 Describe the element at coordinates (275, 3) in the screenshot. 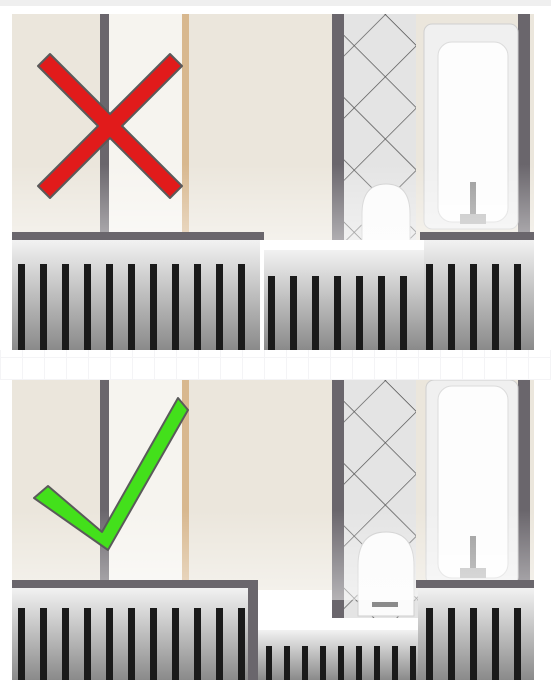

I see `top-strip` at that location.